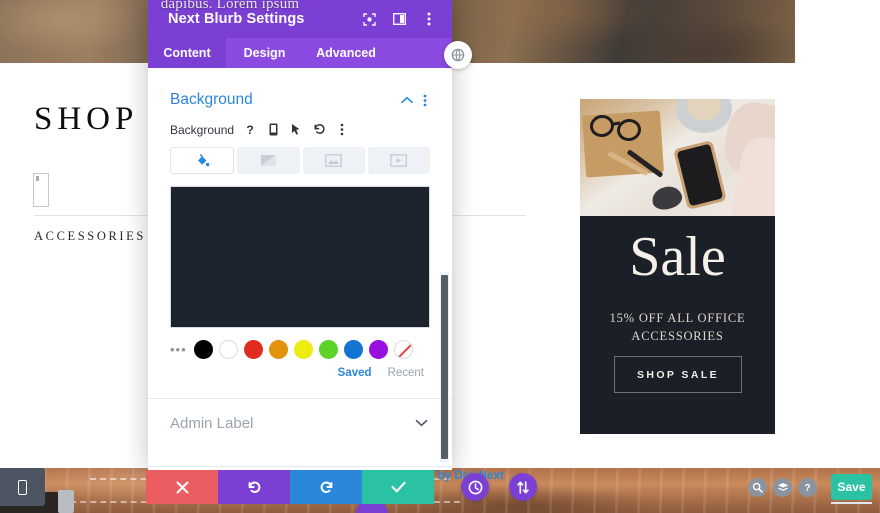  Describe the element at coordinates (851, 487) in the screenshot. I see `save-button: Save` at that location.